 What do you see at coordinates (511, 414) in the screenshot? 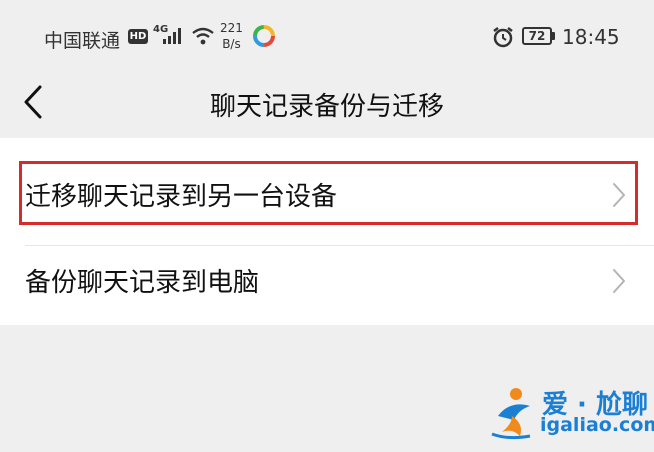
I see `watermark-logo-icon` at bounding box center [511, 414].